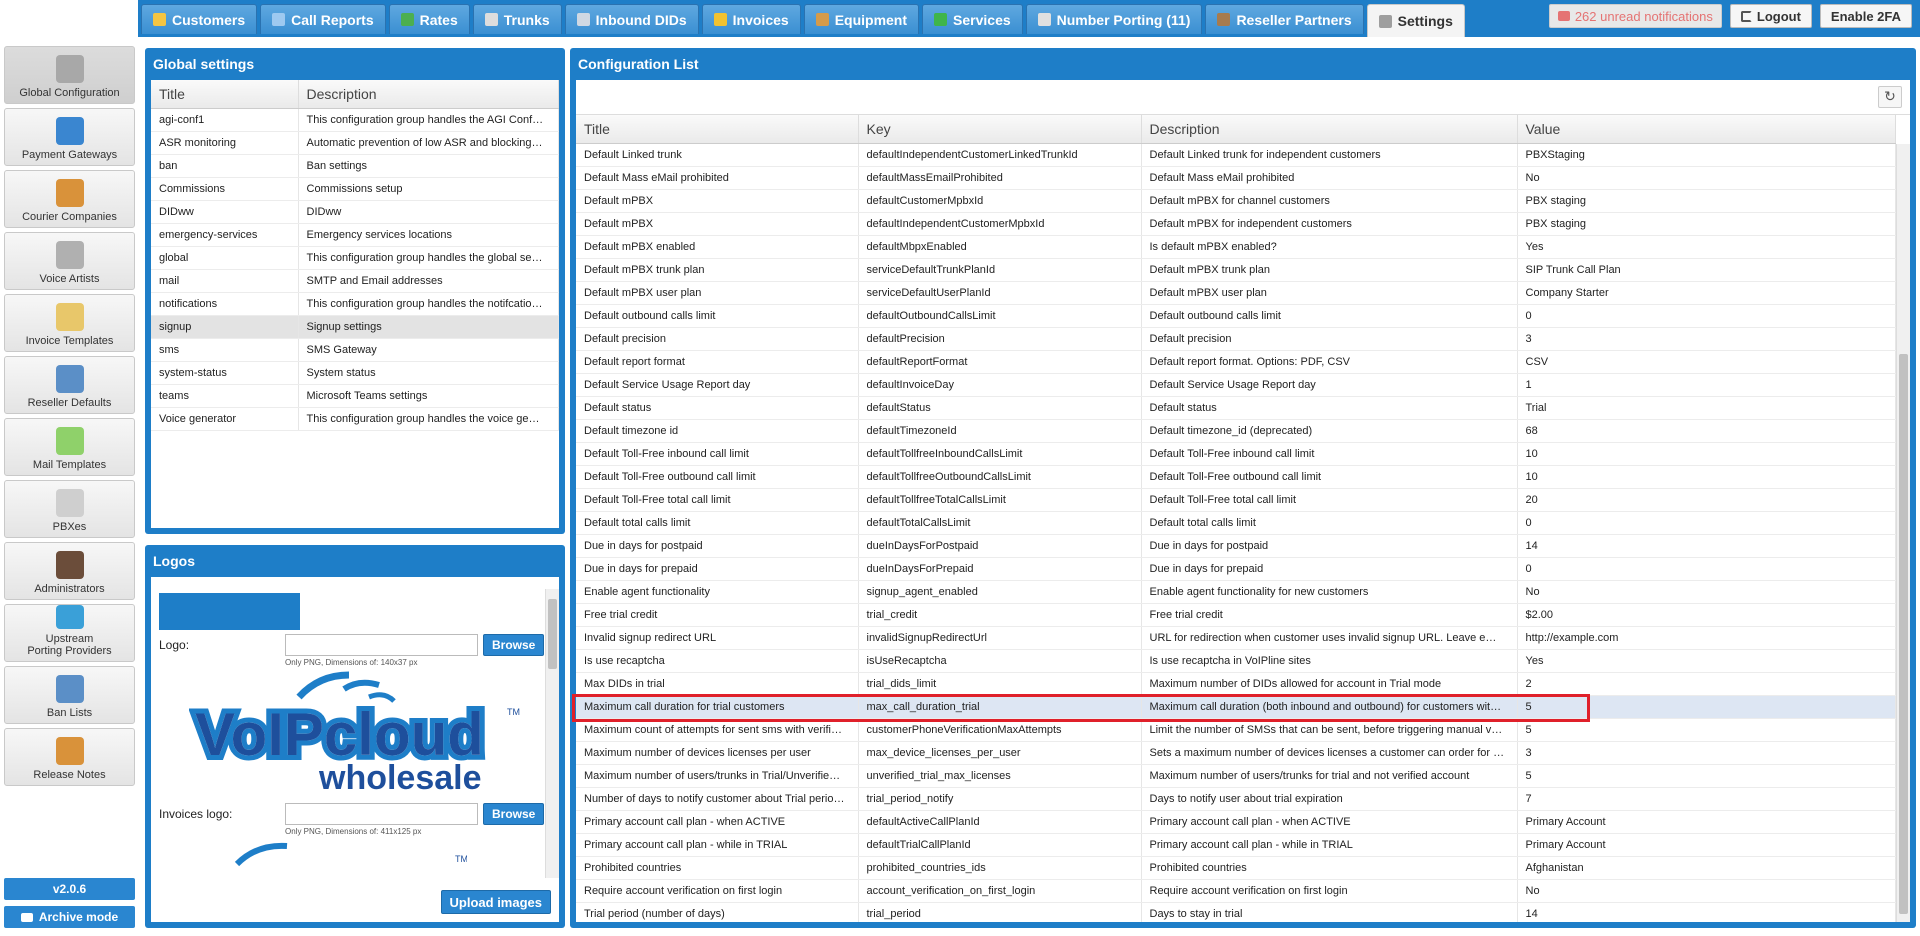  What do you see at coordinates (355, 281) in the screenshot?
I see `global-settings-row: mail SMTP and Email addresses` at bounding box center [355, 281].